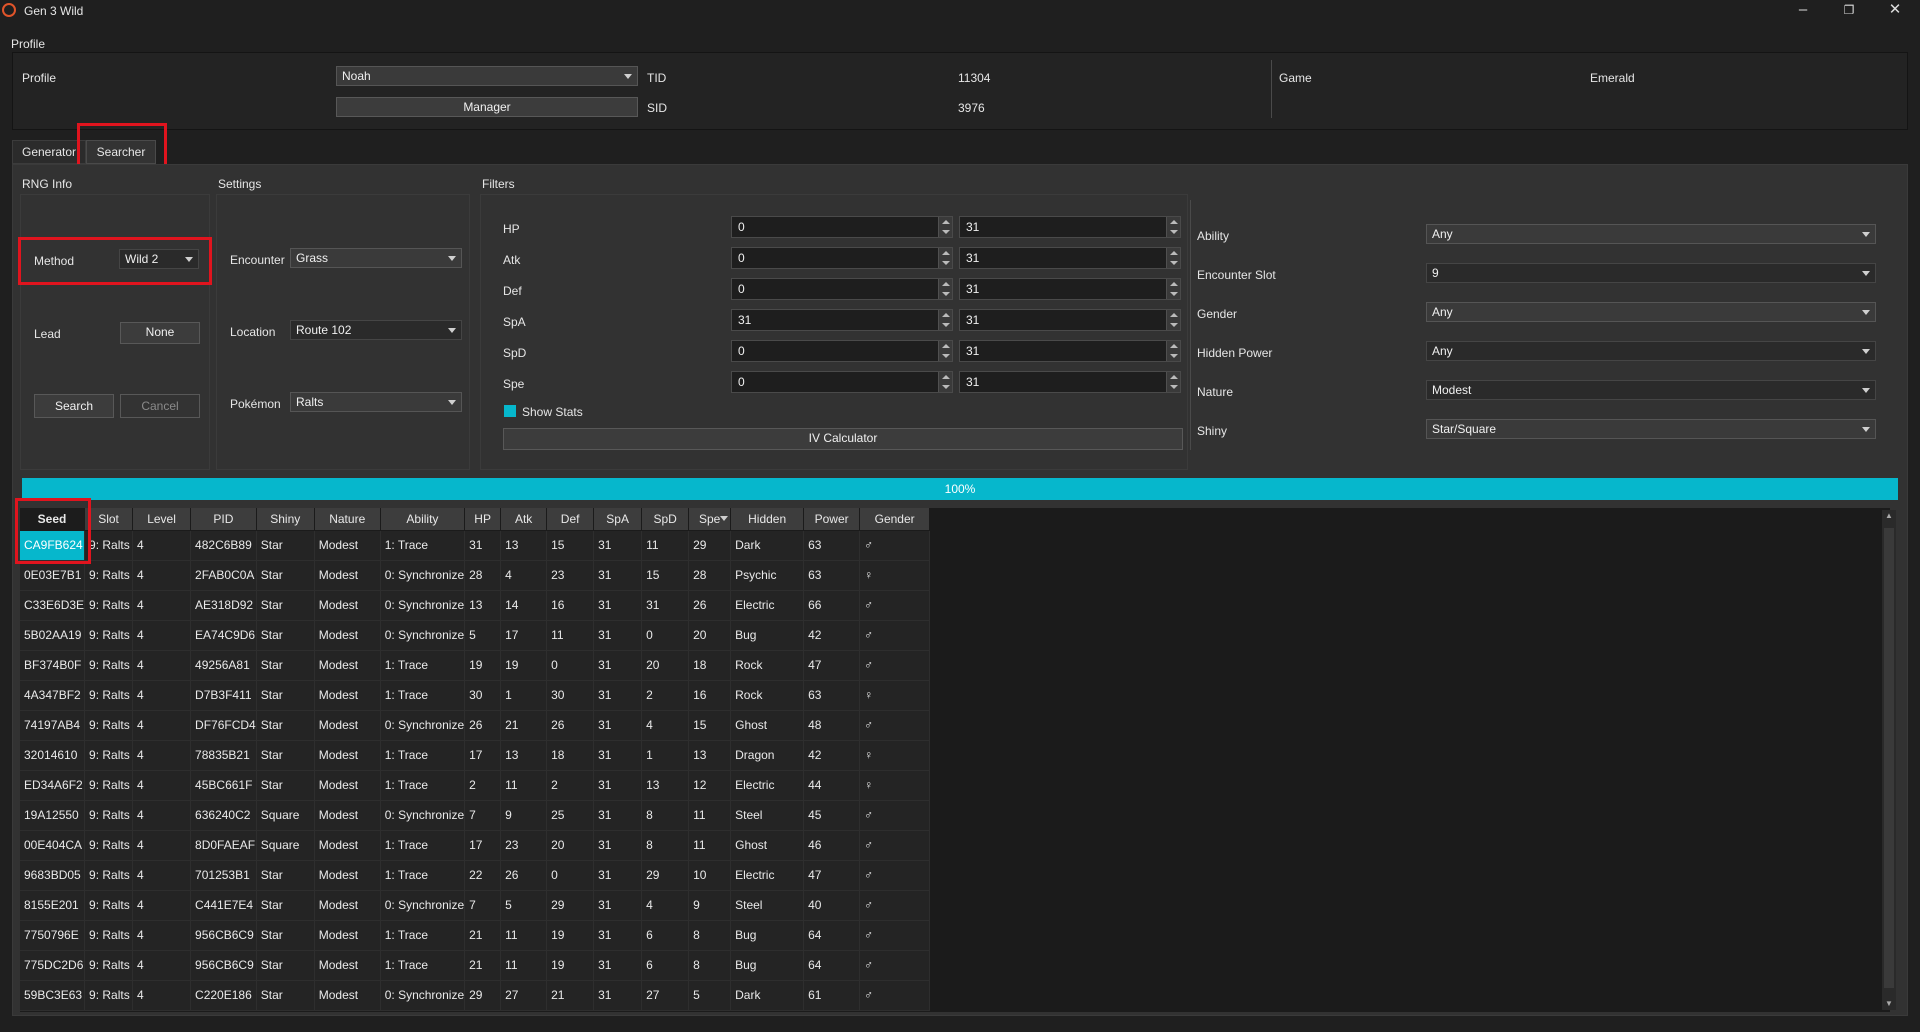  I want to click on cell-spd: 20, so click(665, 665).